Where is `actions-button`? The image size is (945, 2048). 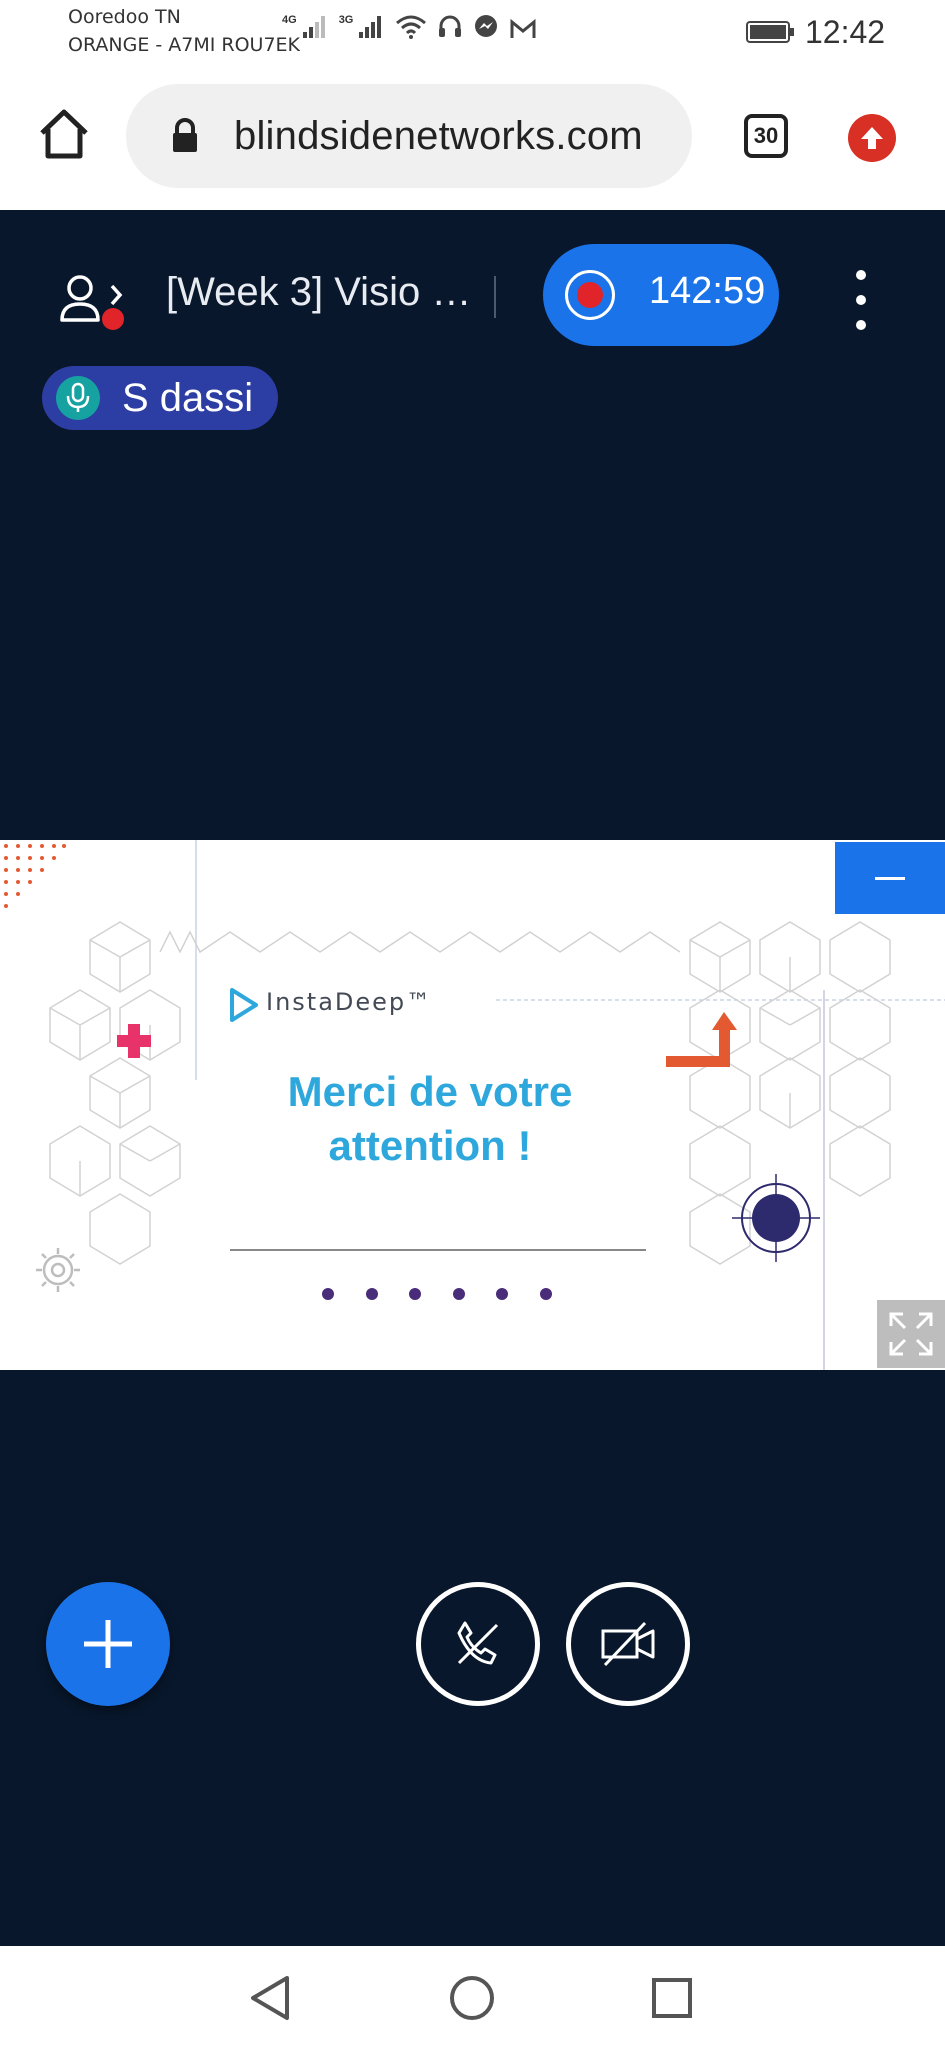 actions-button is located at coordinates (108, 1644).